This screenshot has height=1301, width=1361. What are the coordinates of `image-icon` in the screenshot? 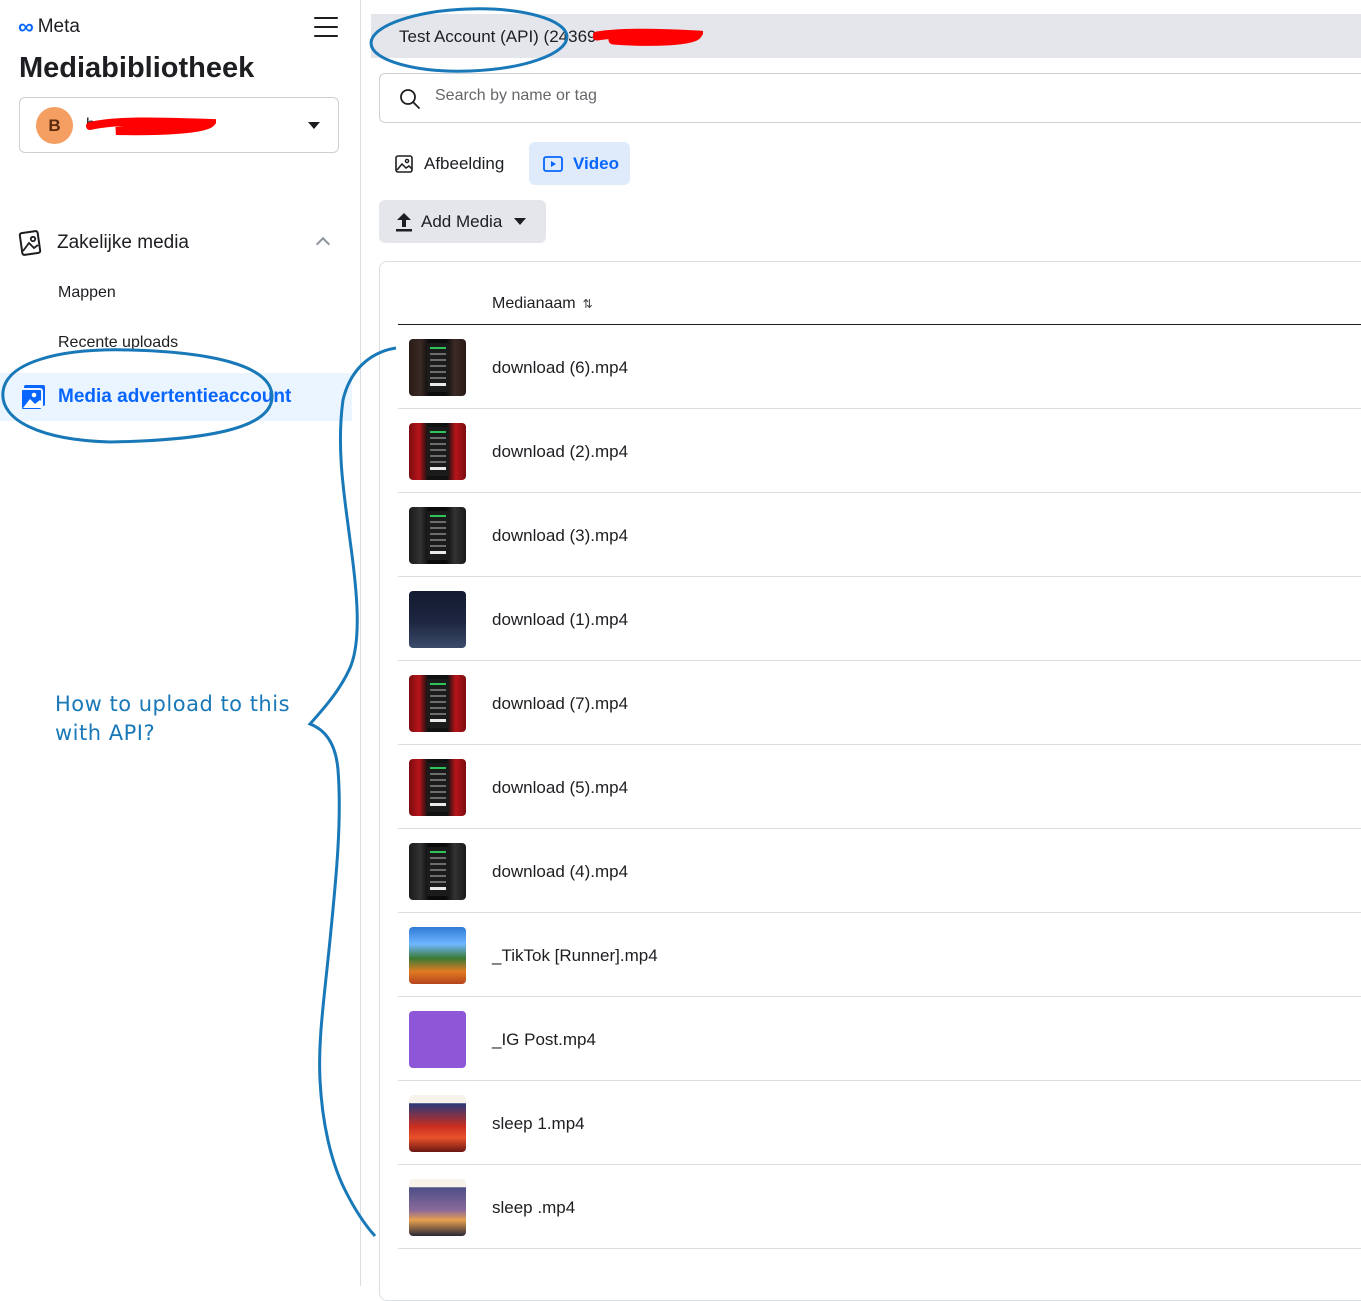 It's located at (404, 163).